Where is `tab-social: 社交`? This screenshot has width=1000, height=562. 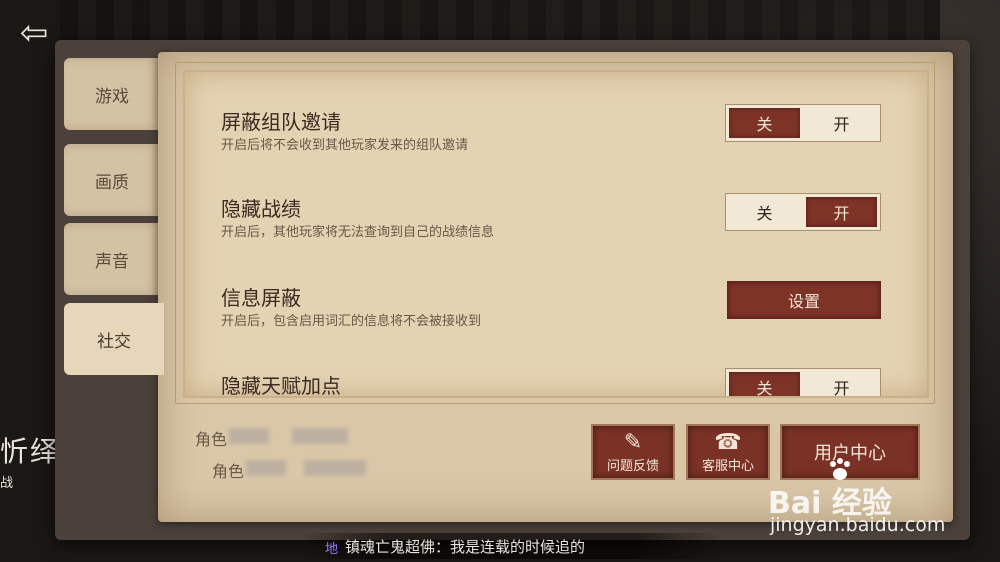
tab-social: 社交 is located at coordinates (114, 339).